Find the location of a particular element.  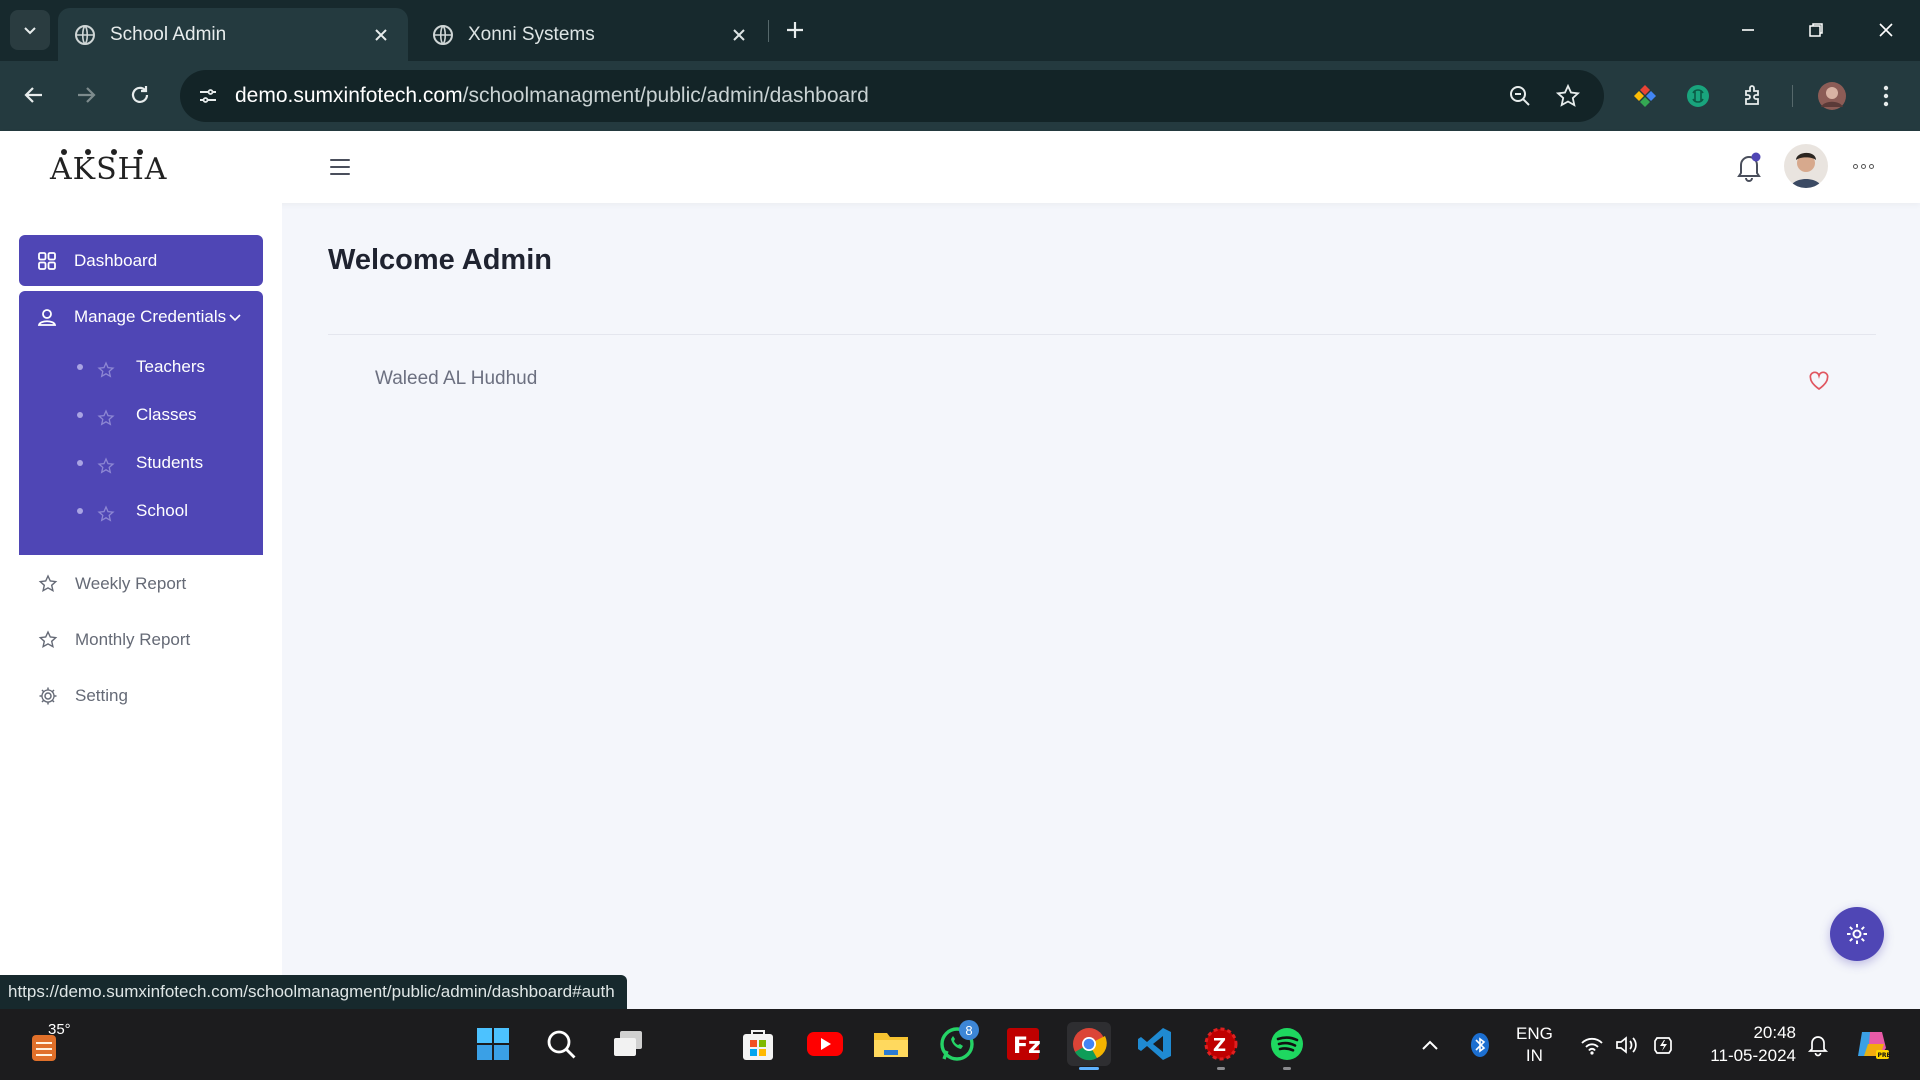

reload-button is located at coordinates (140, 95).